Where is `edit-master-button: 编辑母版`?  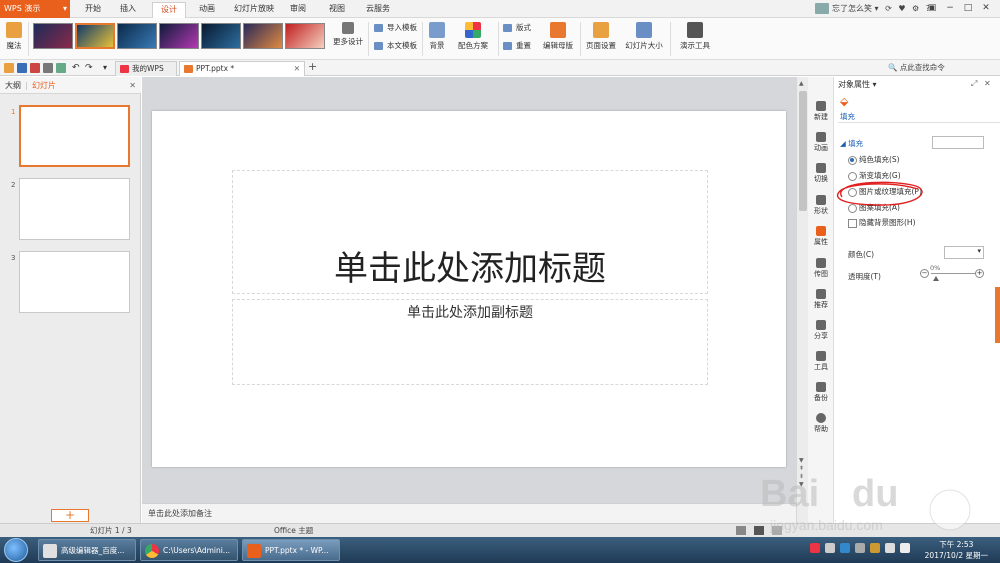 edit-master-button: 编辑母版 is located at coordinates (558, 36).